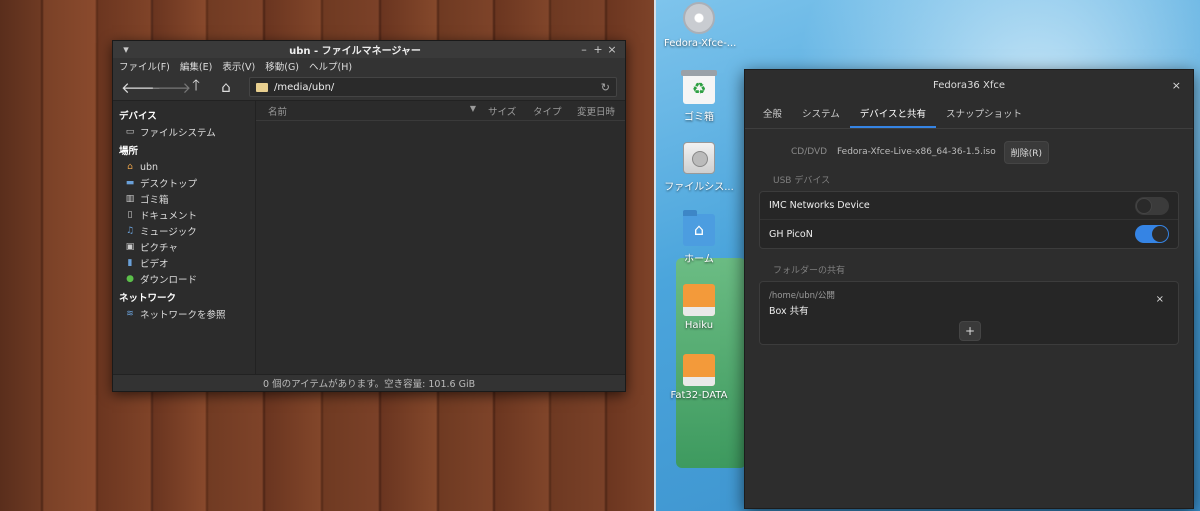 This screenshot has width=1200, height=511. Describe the element at coordinates (1176, 85) in the screenshot. I see `close-icon: ×` at that location.